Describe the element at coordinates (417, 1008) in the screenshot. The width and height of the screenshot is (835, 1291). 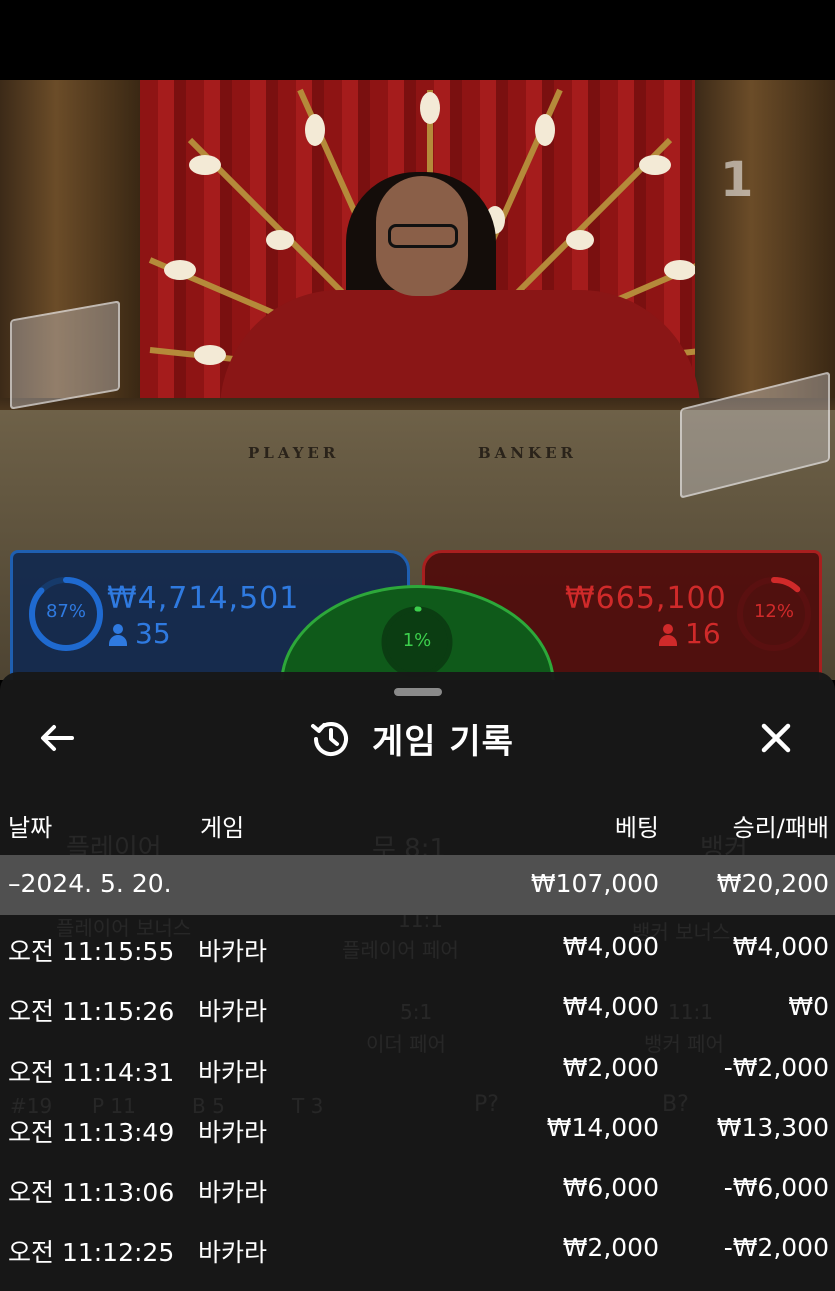
I see `history-row: 오전 11:15:26 바카라 ₩4,000 ₩0` at that location.